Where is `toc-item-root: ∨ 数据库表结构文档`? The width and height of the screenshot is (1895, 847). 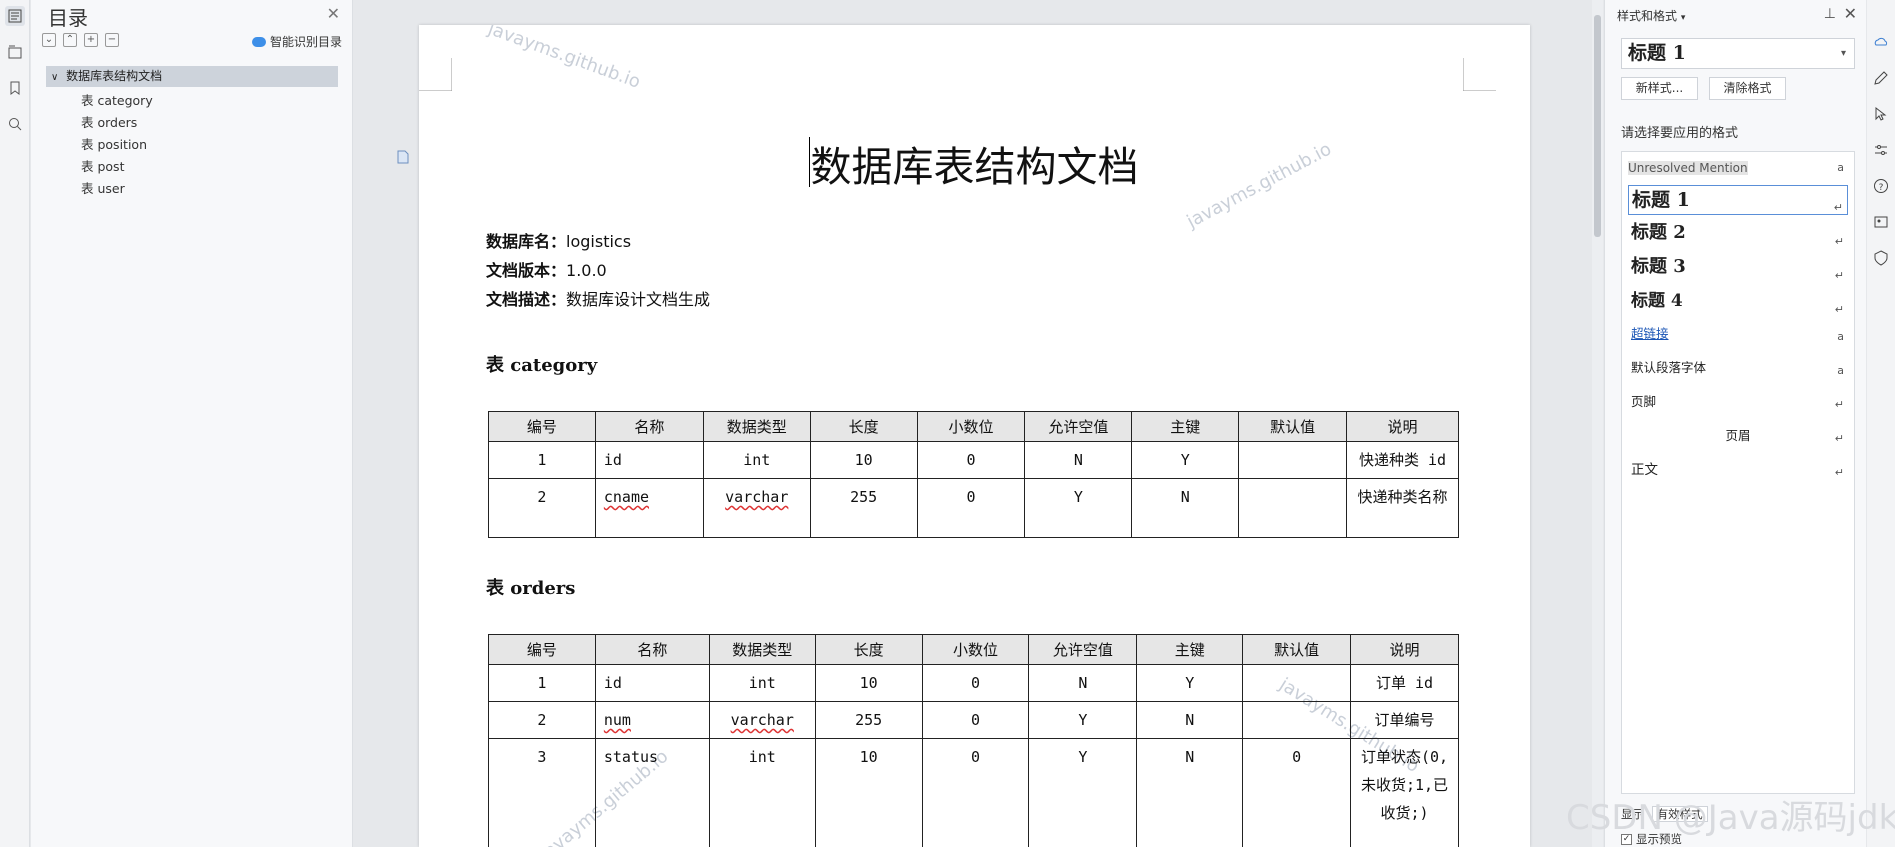
toc-item-root: ∨ 数据库表结构文档 is located at coordinates (192, 76).